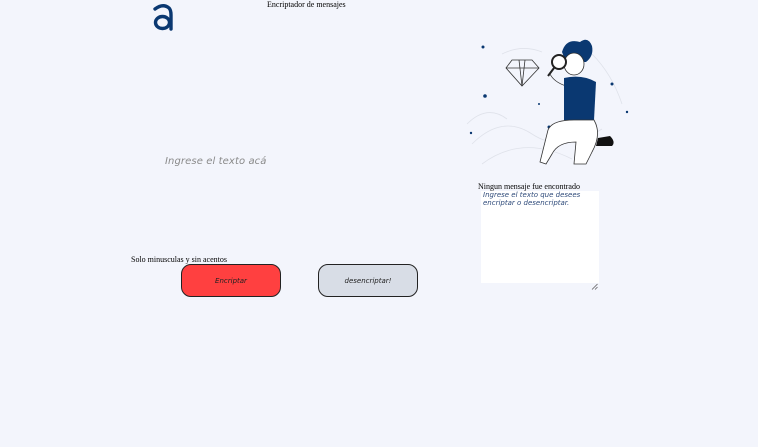 Image resolution: width=758 pixels, height=447 pixels. I want to click on page-title: Encriptador de mensajes, so click(306, 4).